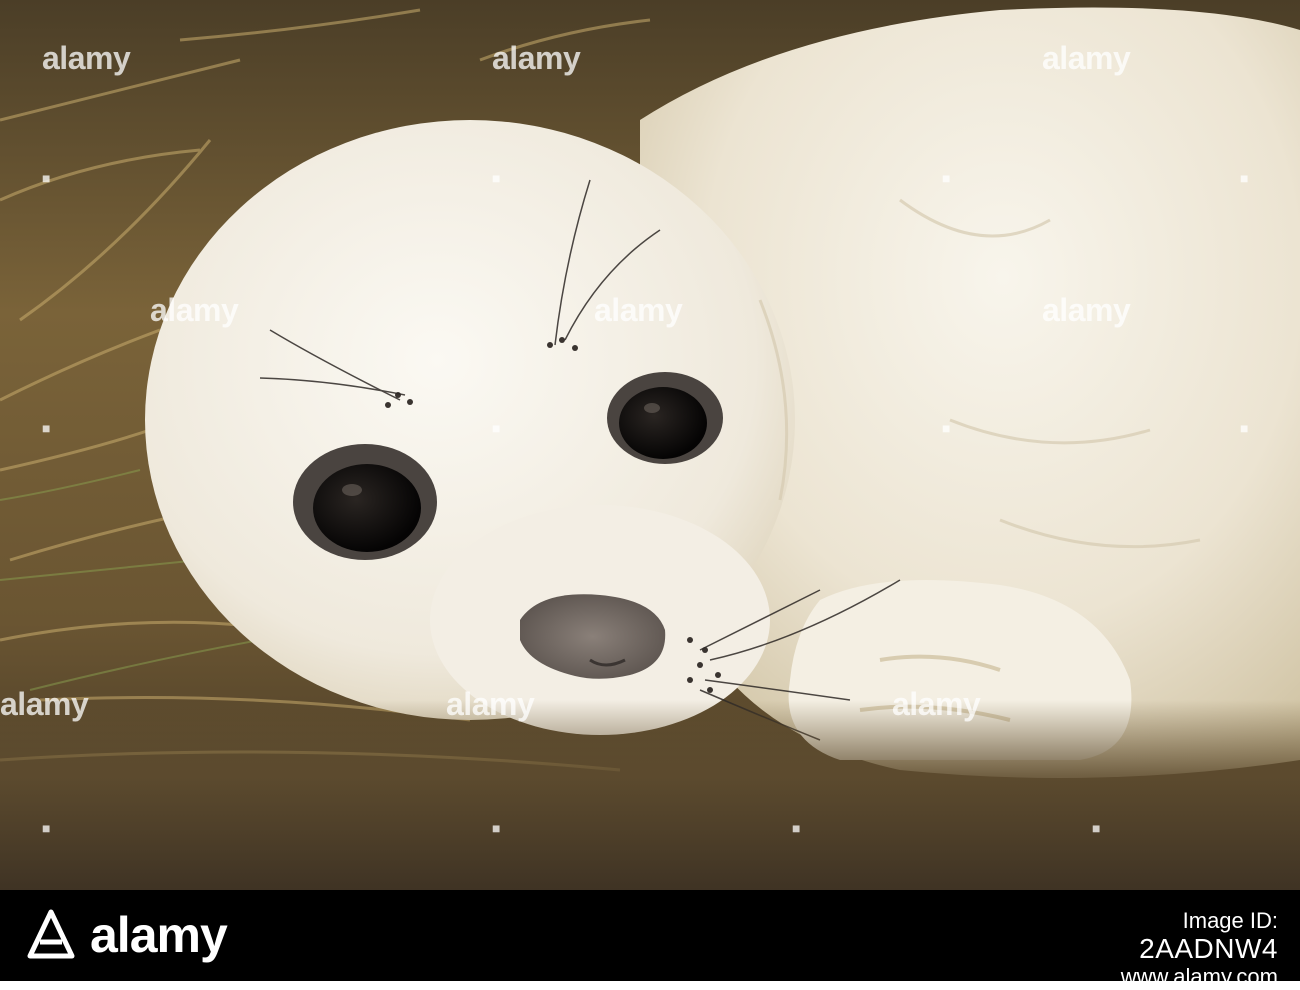 Image resolution: width=1300 pixels, height=990 pixels. Describe the element at coordinates (1208, 948) in the screenshot. I see `image-id-value: 2AADNW4` at that location.